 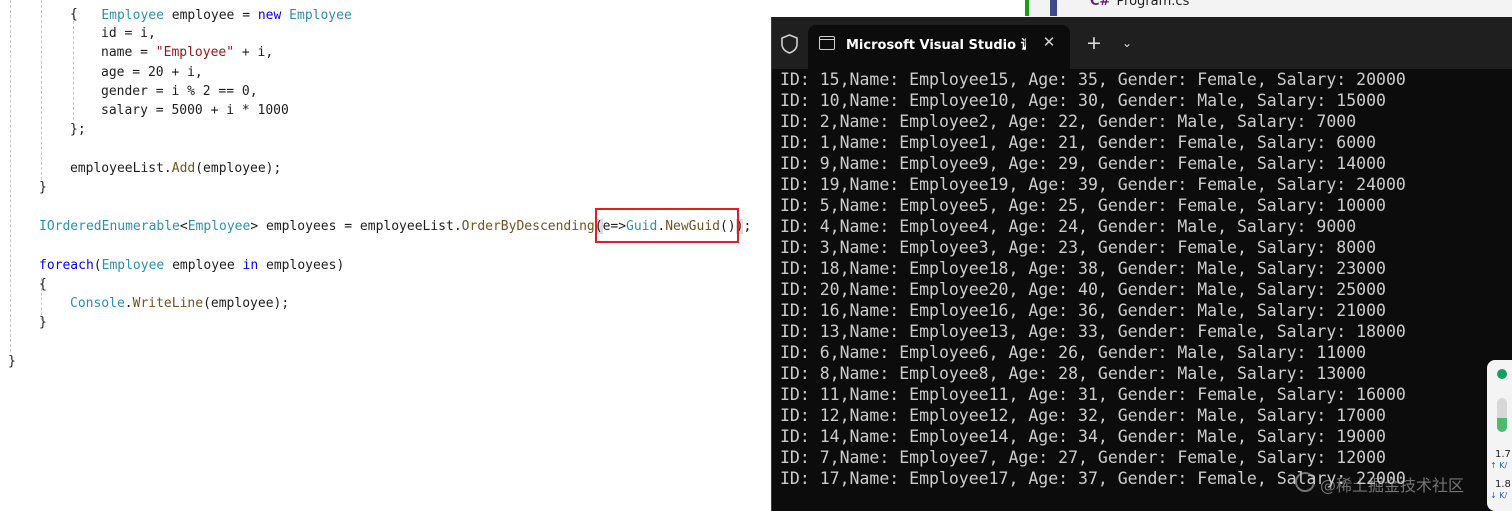 I want to click on code-line-close-for: }, so click(x=43, y=187).